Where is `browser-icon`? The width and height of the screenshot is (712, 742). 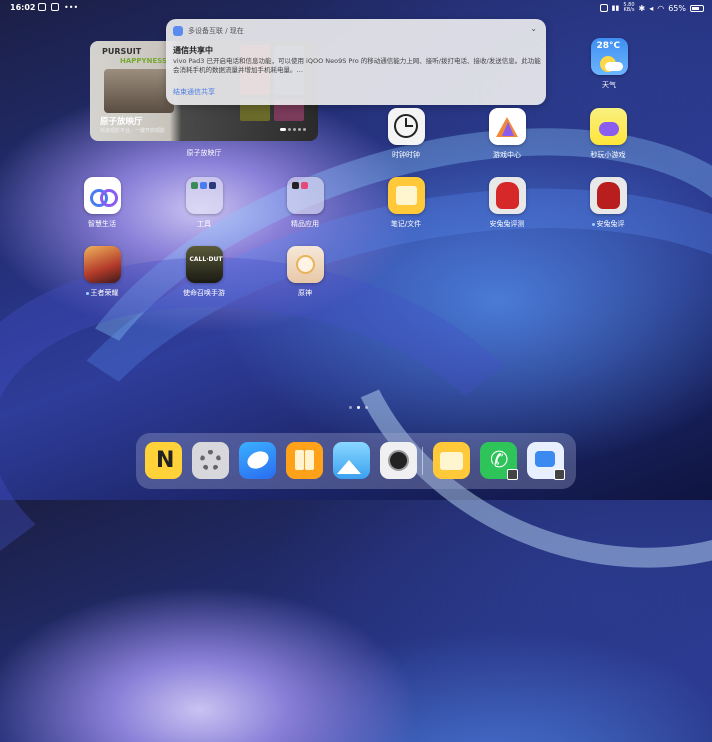
browser-icon is located at coordinates (258, 460).